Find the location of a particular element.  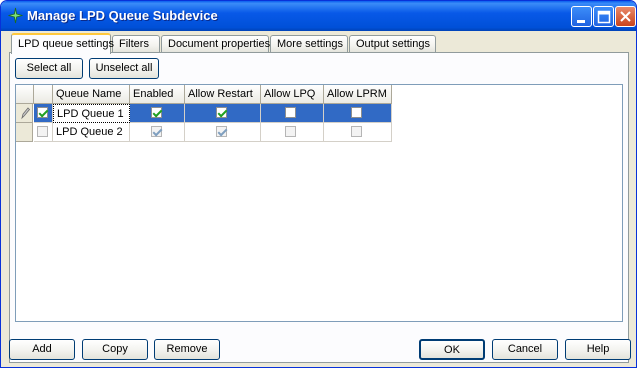

app-star-icon is located at coordinates (15, 15).